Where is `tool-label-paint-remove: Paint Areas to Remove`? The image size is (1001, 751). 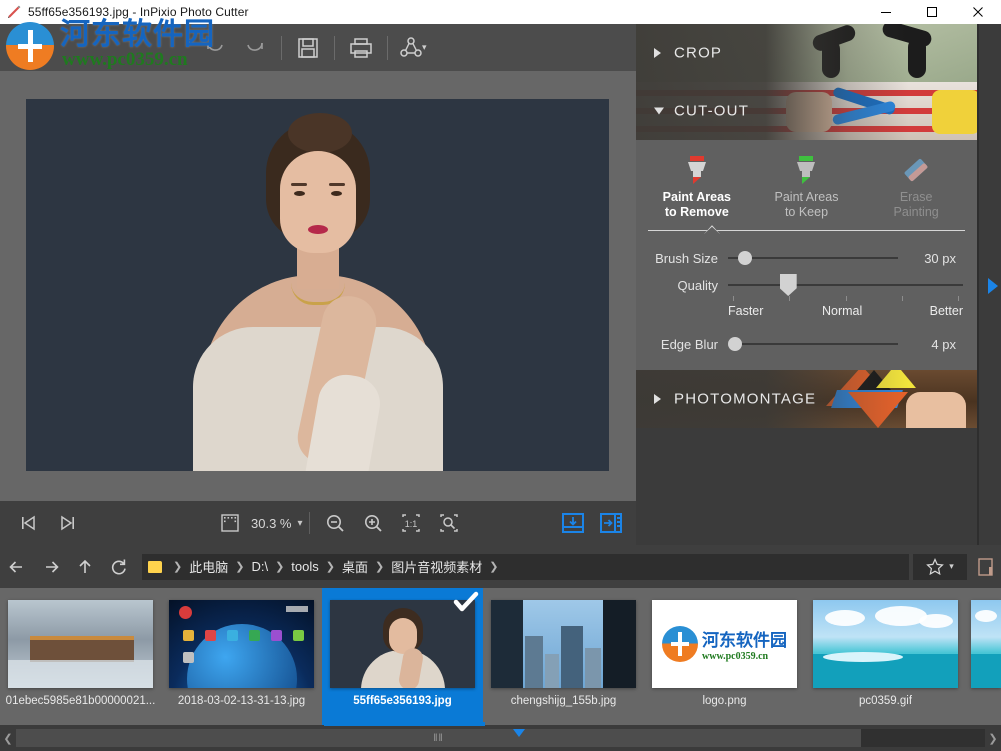
tool-label-paint-remove: Paint Areas to Remove is located at coordinates (696, 204).